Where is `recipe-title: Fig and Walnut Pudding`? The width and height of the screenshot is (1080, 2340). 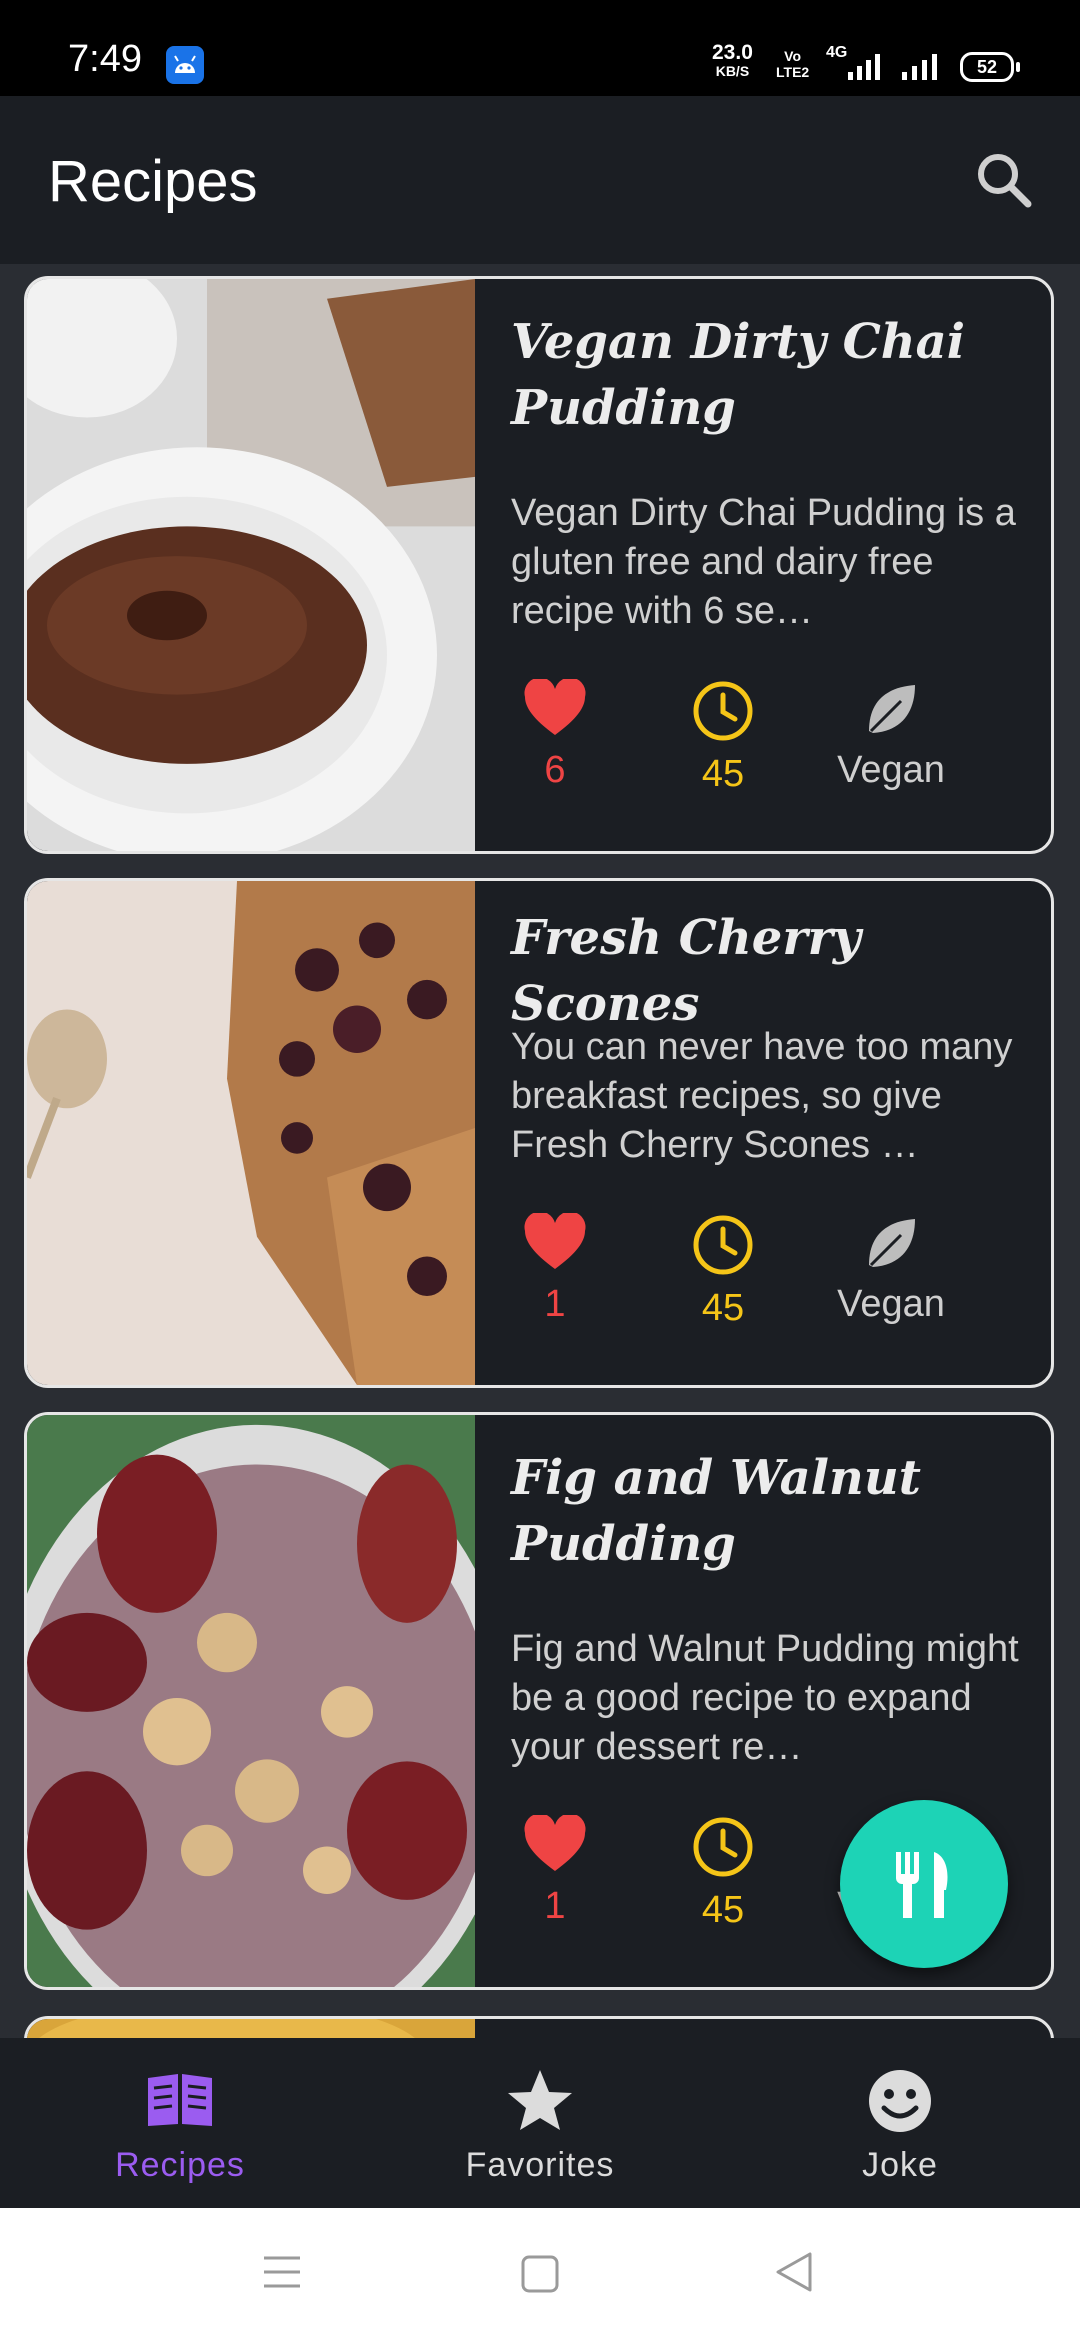 recipe-title: Fig and Walnut Pudding is located at coordinates (716, 1511).